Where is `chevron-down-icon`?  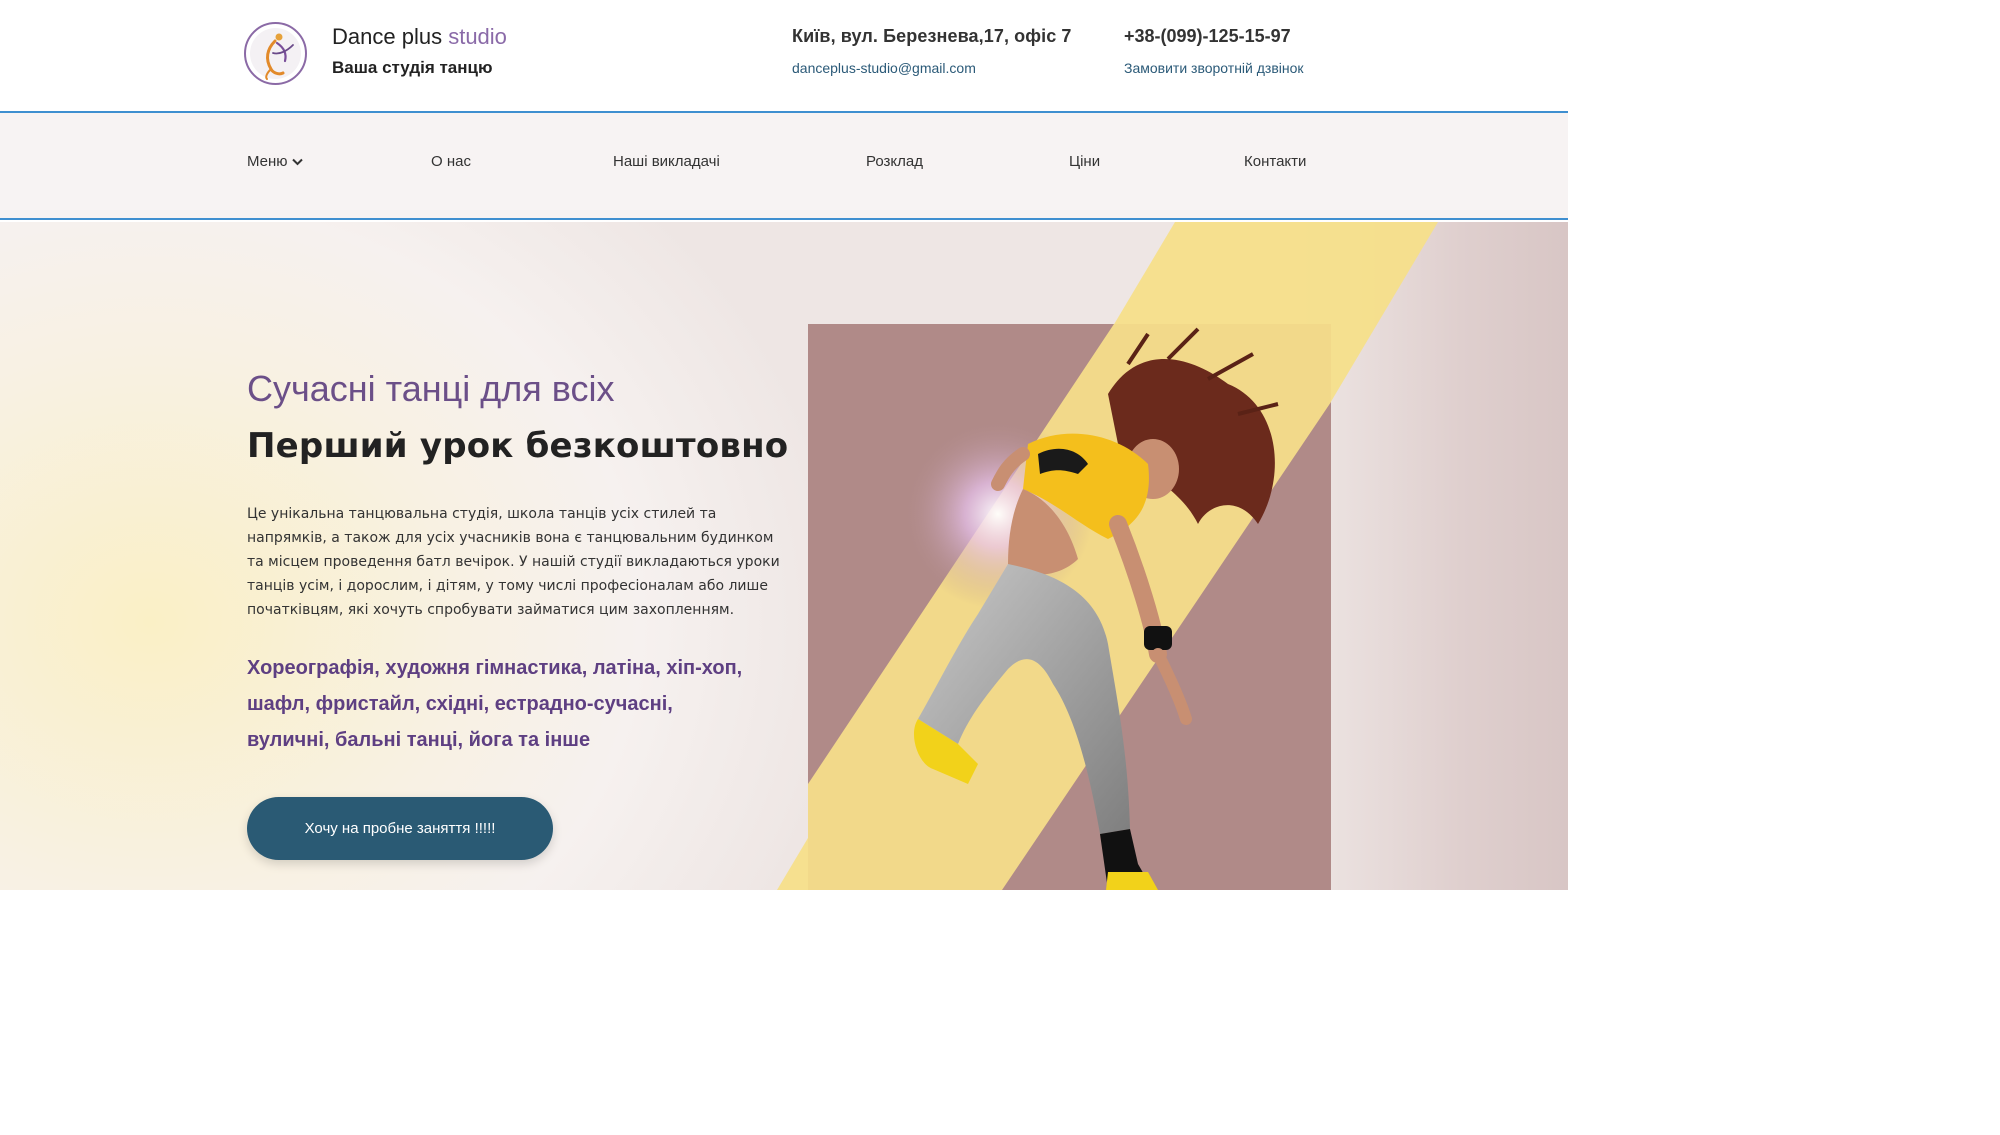 chevron-down-icon is located at coordinates (297, 161).